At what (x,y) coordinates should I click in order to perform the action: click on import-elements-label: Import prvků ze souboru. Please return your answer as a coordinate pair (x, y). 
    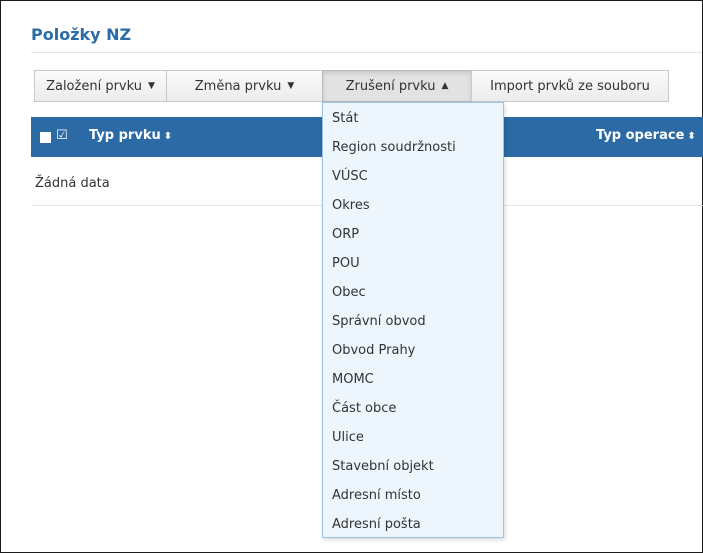
    Looking at the image, I should click on (570, 86).